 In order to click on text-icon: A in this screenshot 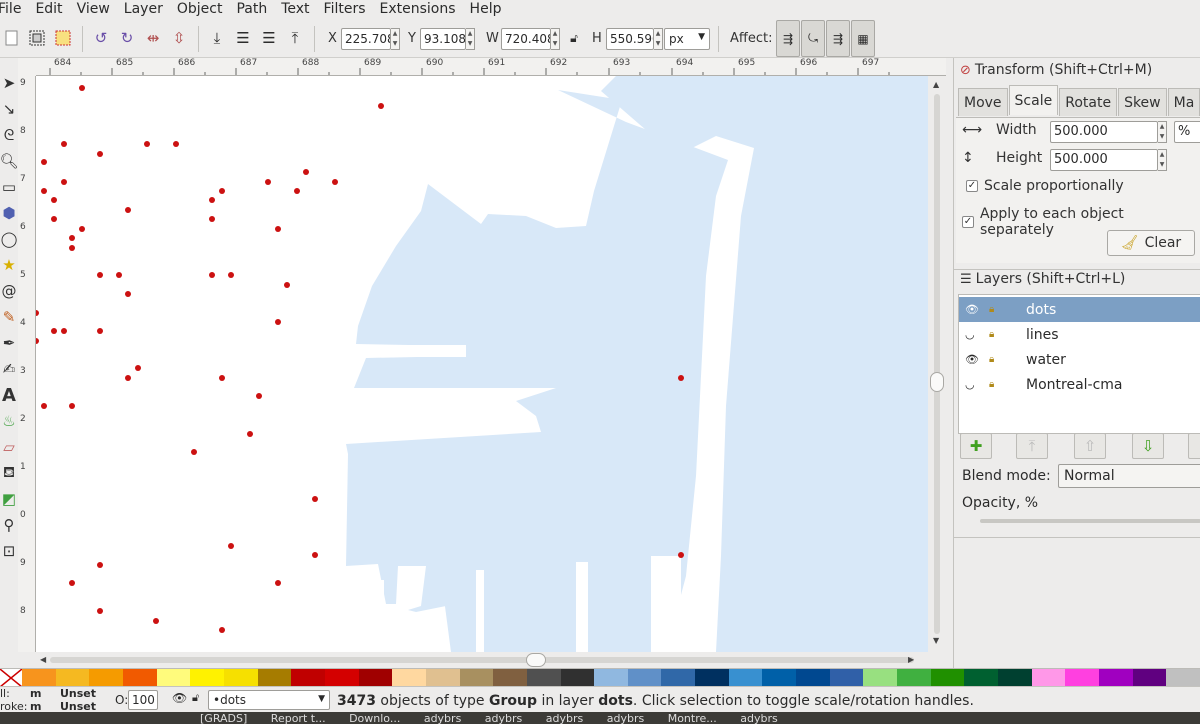, I will do `click(9, 395)`.